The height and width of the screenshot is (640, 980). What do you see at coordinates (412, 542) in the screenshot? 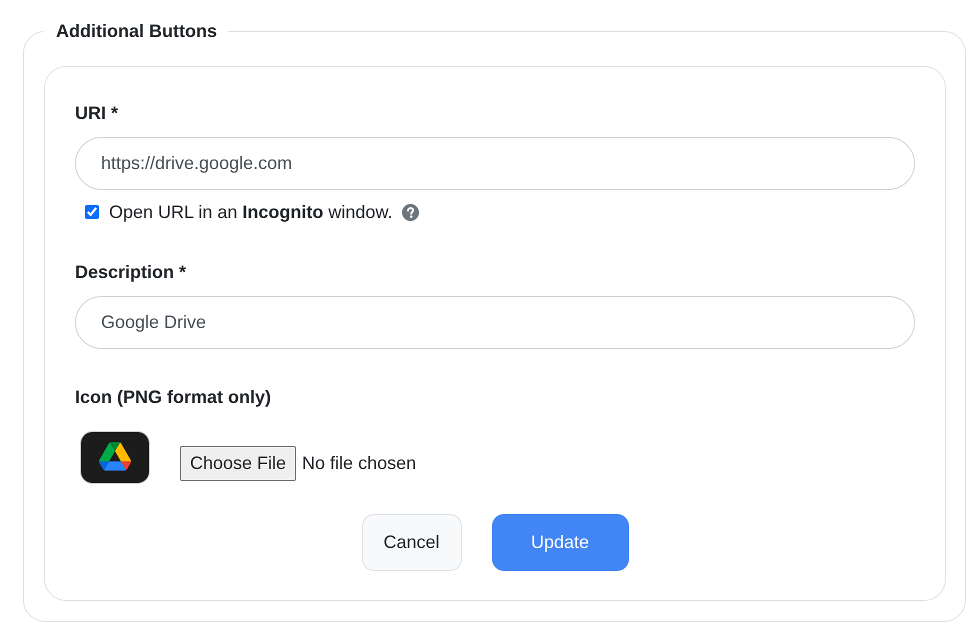
I see `cancel-button: Cancel` at bounding box center [412, 542].